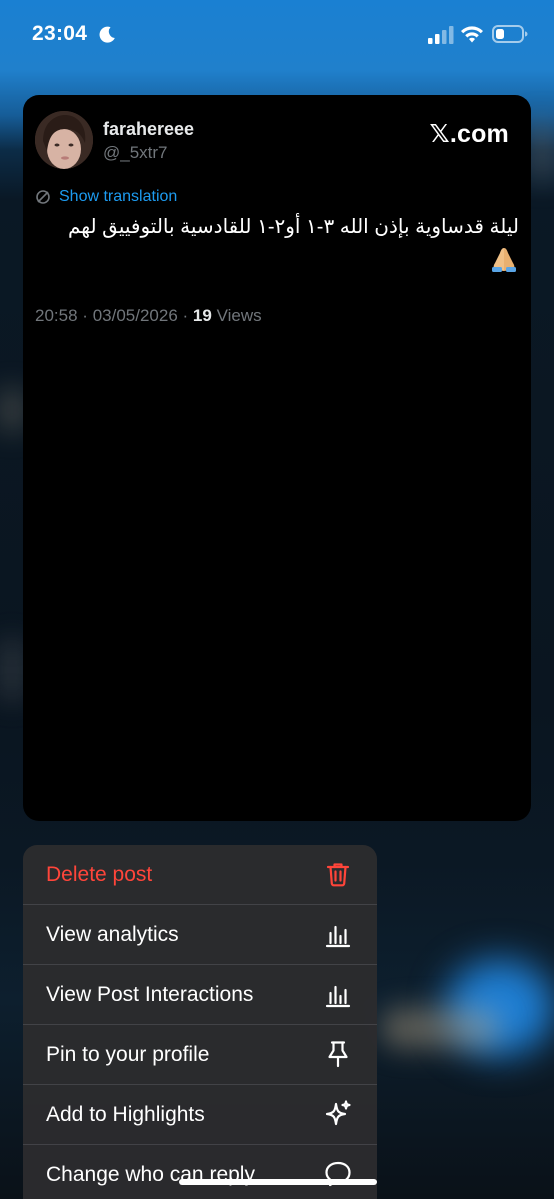 This screenshot has width=554, height=1199. Describe the element at coordinates (112, 934) in the screenshot. I see `menu-item-label: View analytics` at that location.